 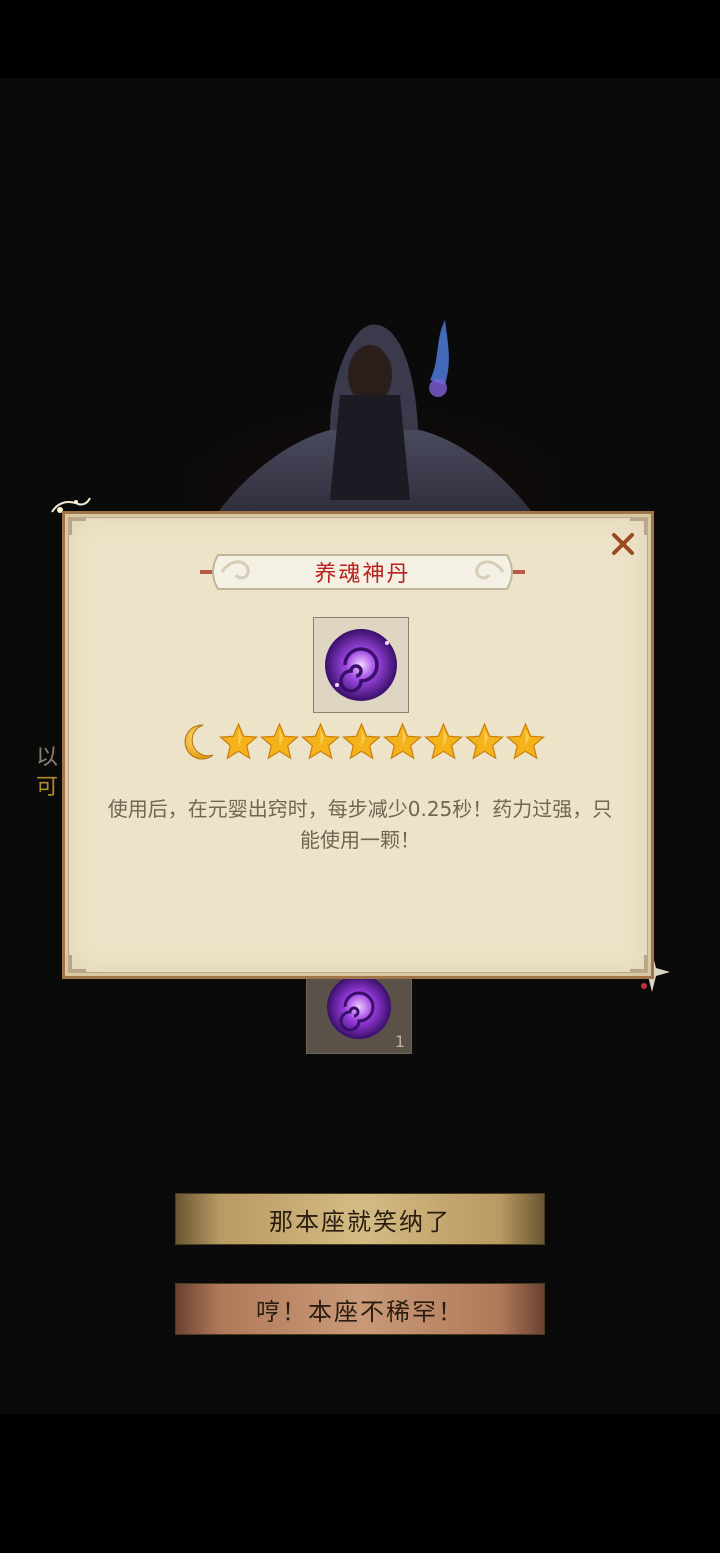 What do you see at coordinates (199, 742) in the screenshot?
I see `moon-rating-icon` at bounding box center [199, 742].